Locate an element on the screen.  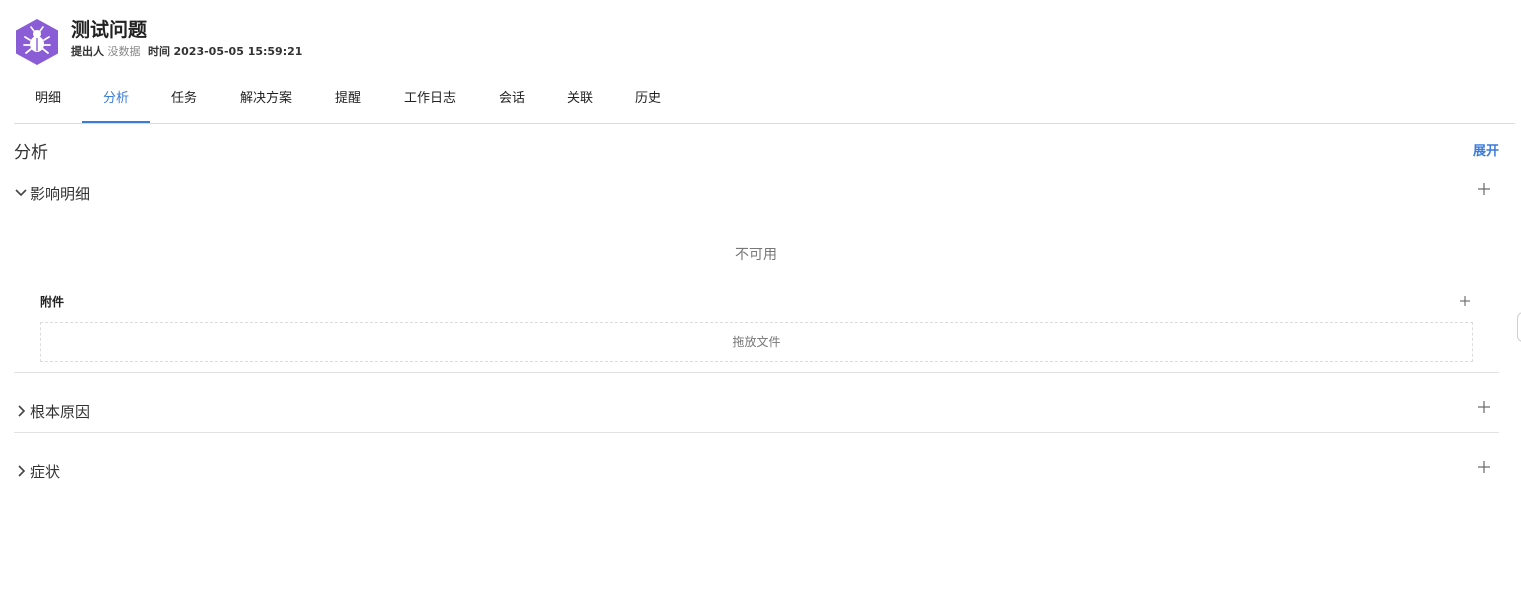
tab-relations: 关联 is located at coordinates (580, 101).